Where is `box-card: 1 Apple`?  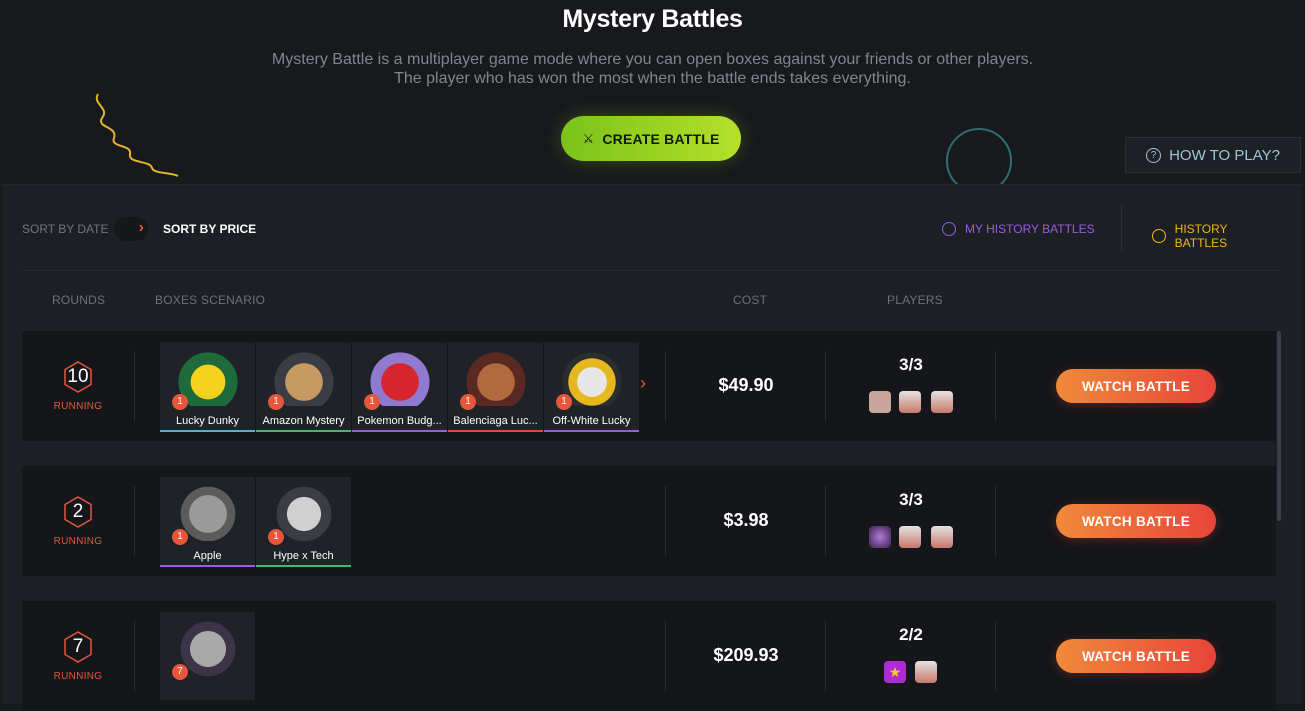 box-card: 1 Apple is located at coordinates (207, 522).